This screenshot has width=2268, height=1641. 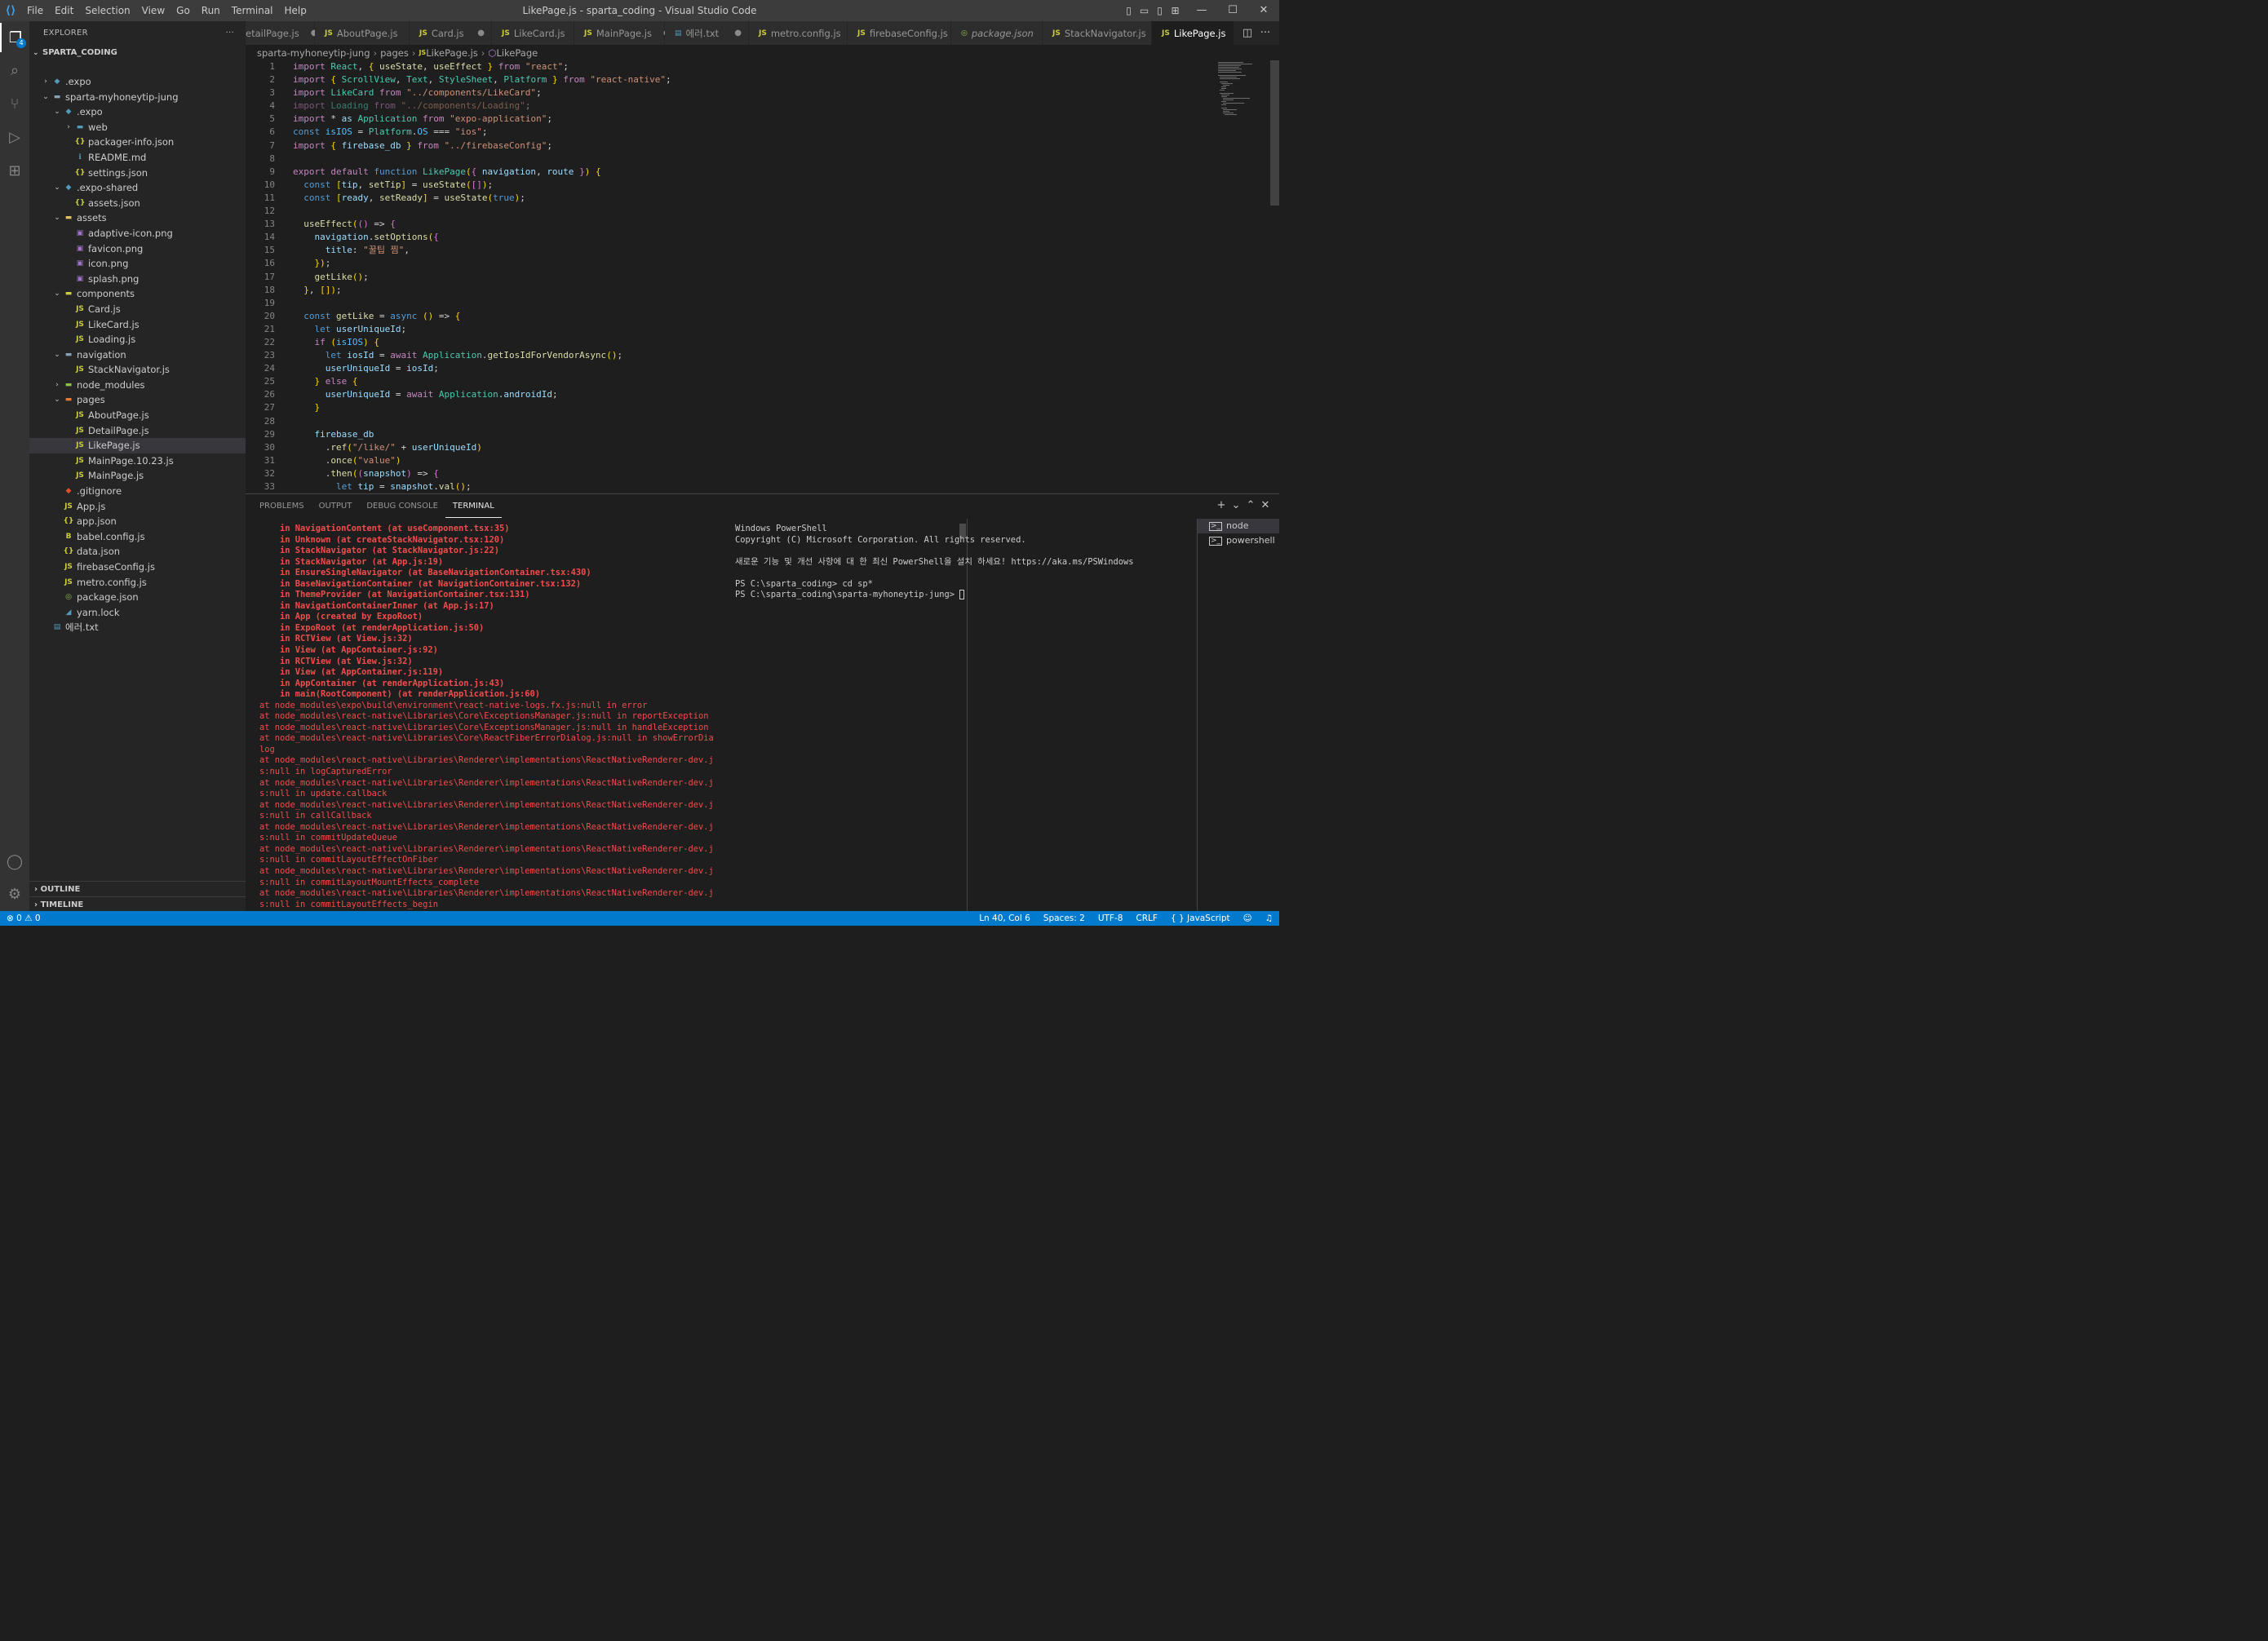 What do you see at coordinates (137, 53) in the screenshot?
I see `workspace-root: ⌄ SPARTA_CODING` at bounding box center [137, 53].